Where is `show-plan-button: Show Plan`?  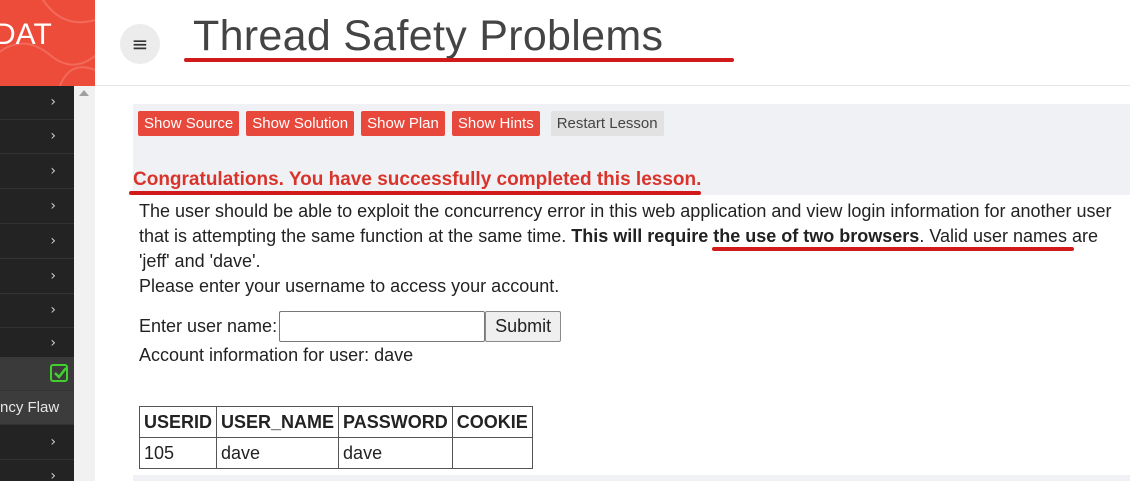
show-plan-button: Show Plan is located at coordinates (403, 123).